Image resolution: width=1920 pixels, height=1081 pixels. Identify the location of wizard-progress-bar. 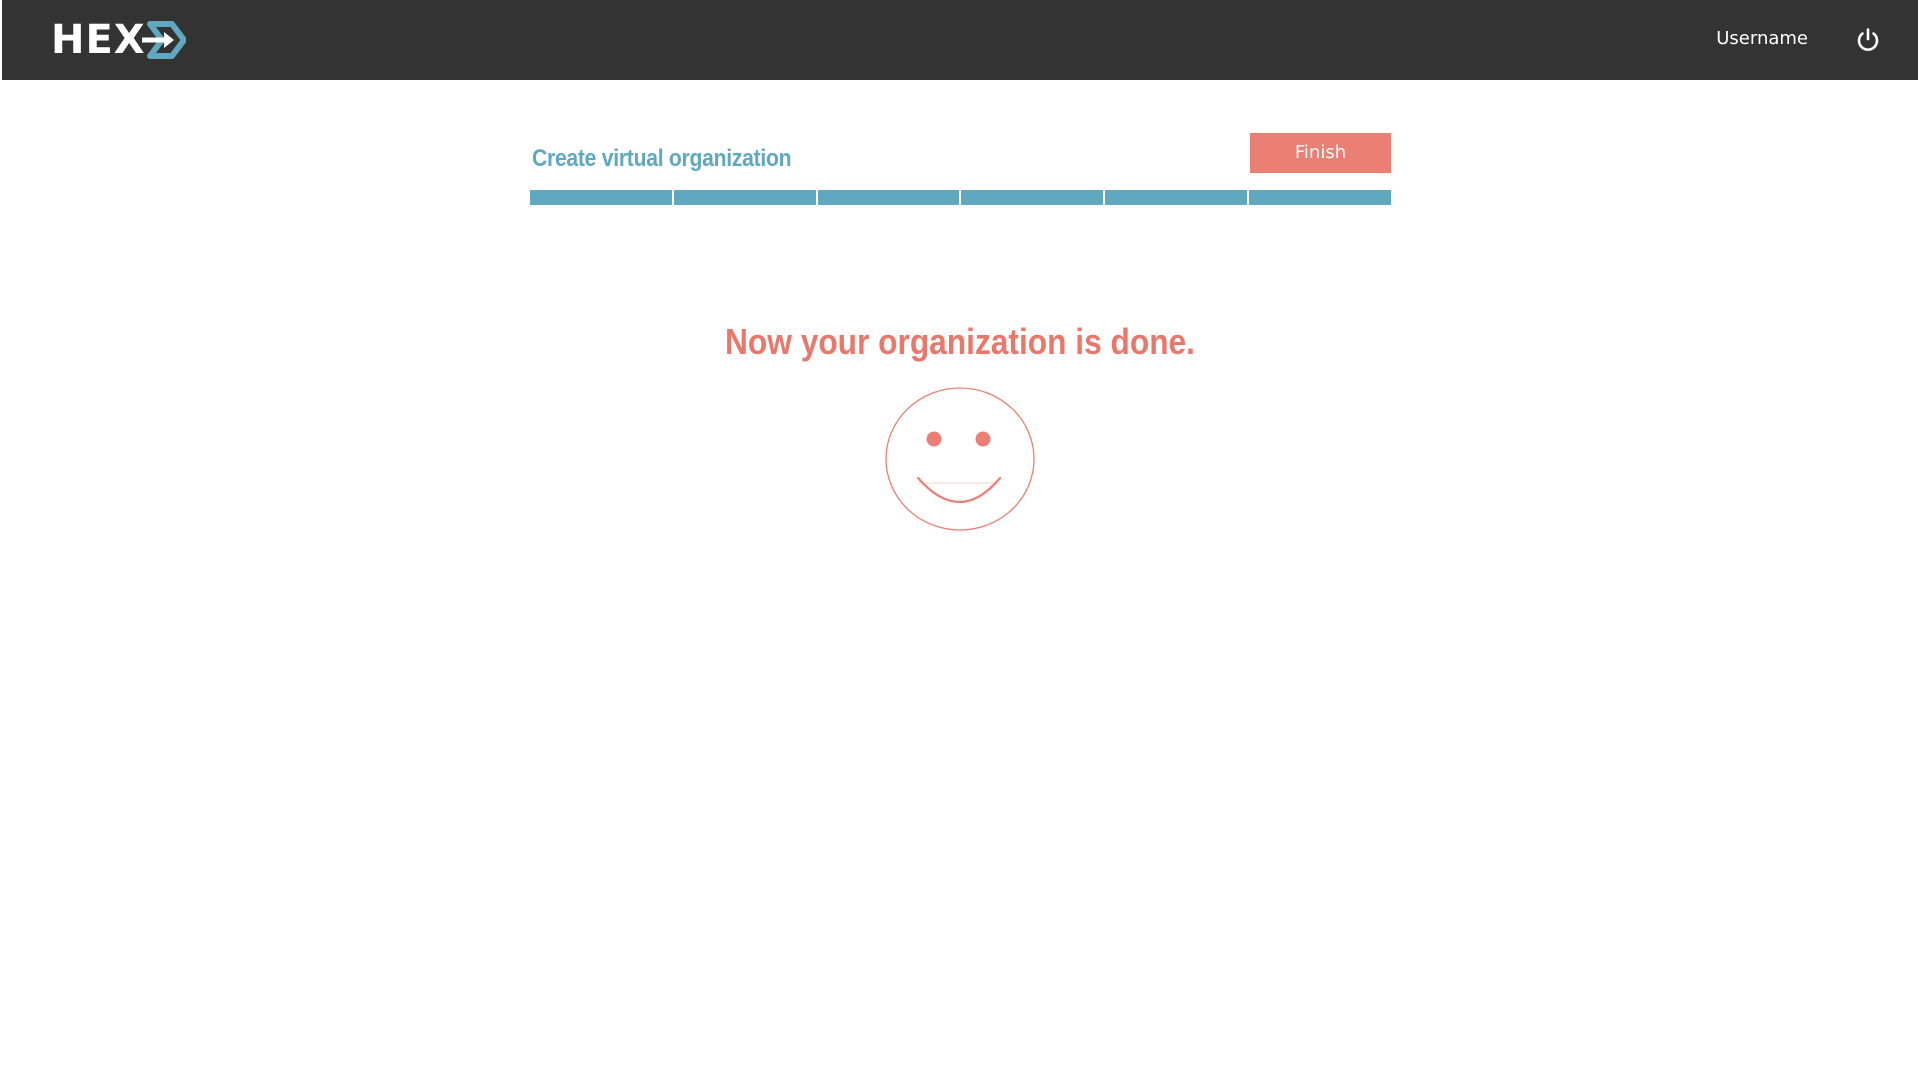
(960, 197).